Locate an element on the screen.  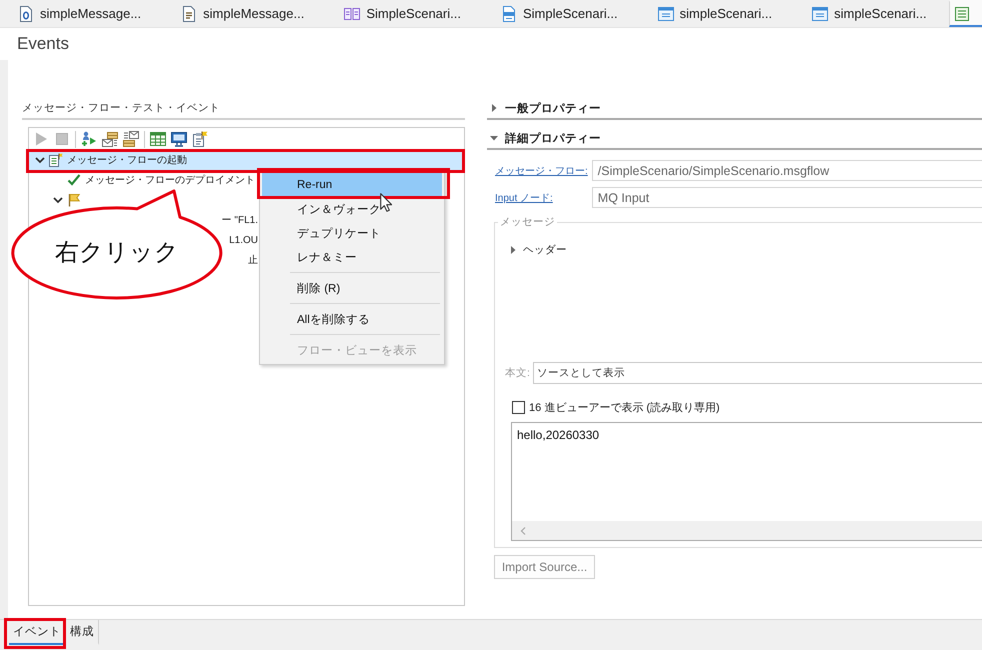
checkbox is located at coordinates (518, 407).